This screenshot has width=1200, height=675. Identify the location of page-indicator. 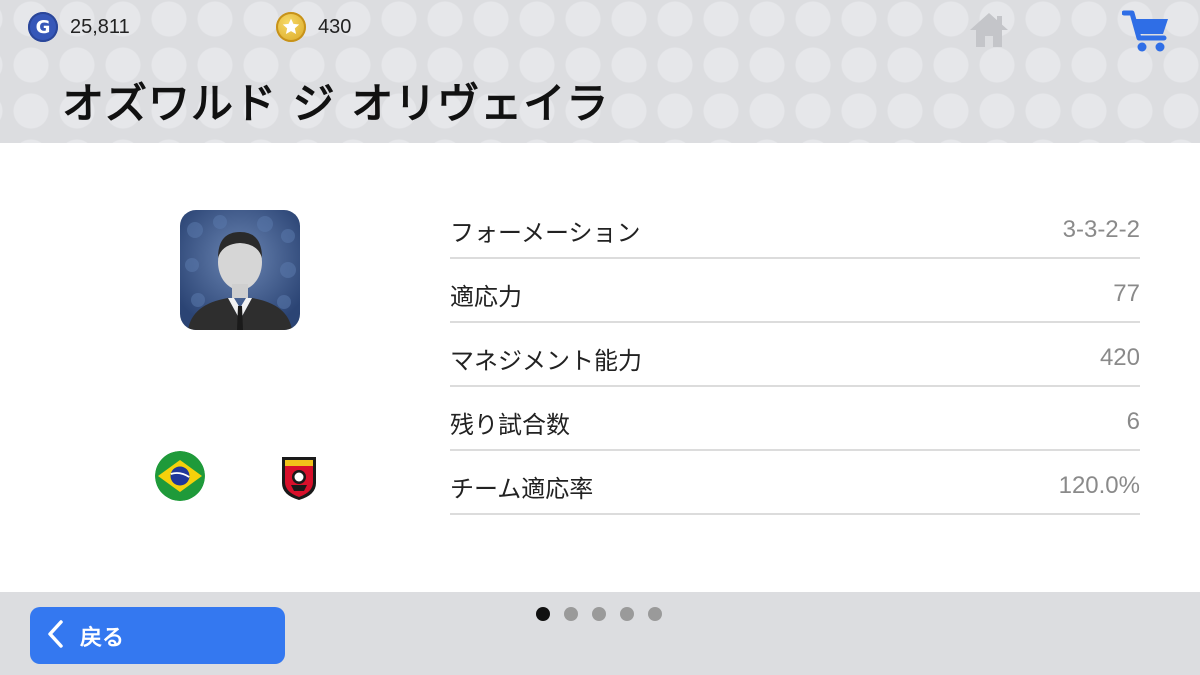
(599, 614).